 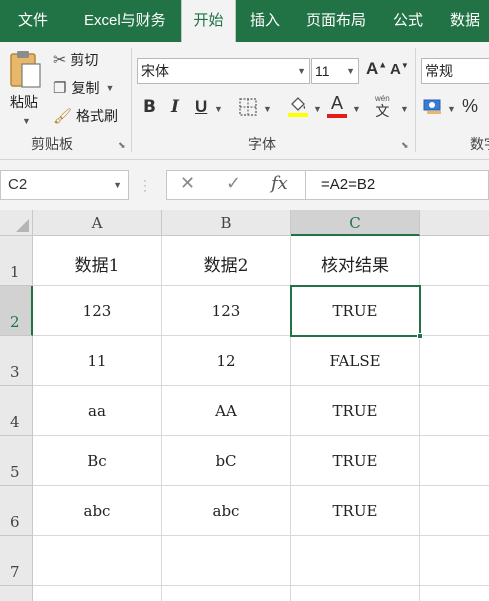 What do you see at coordinates (226, 461) in the screenshot?
I see `cell-b5: bC` at bounding box center [226, 461].